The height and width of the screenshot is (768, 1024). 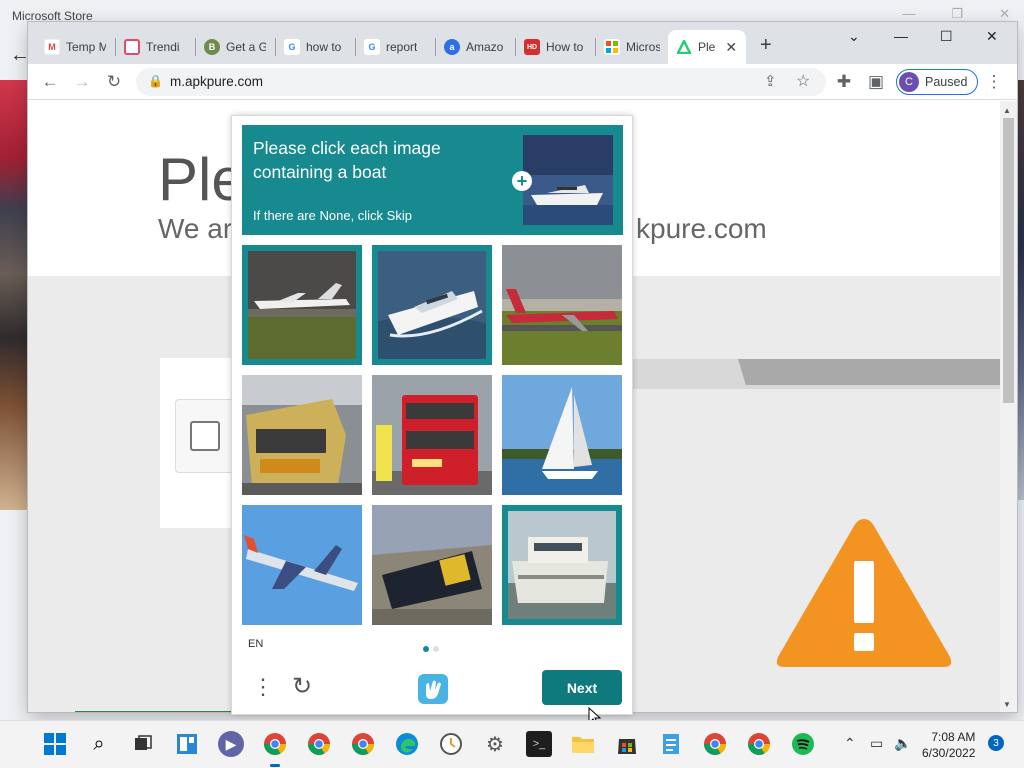 I want to click on next-button: Next, so click(x=582, y=687).